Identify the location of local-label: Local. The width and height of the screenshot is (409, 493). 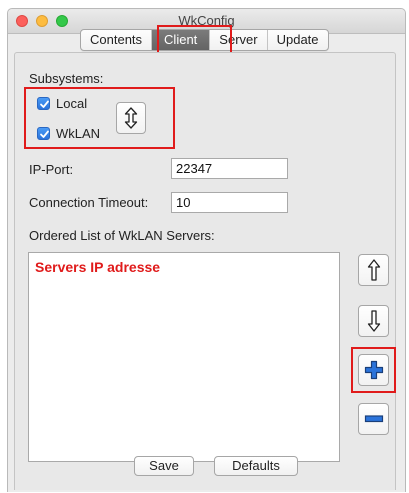
(72, 103).